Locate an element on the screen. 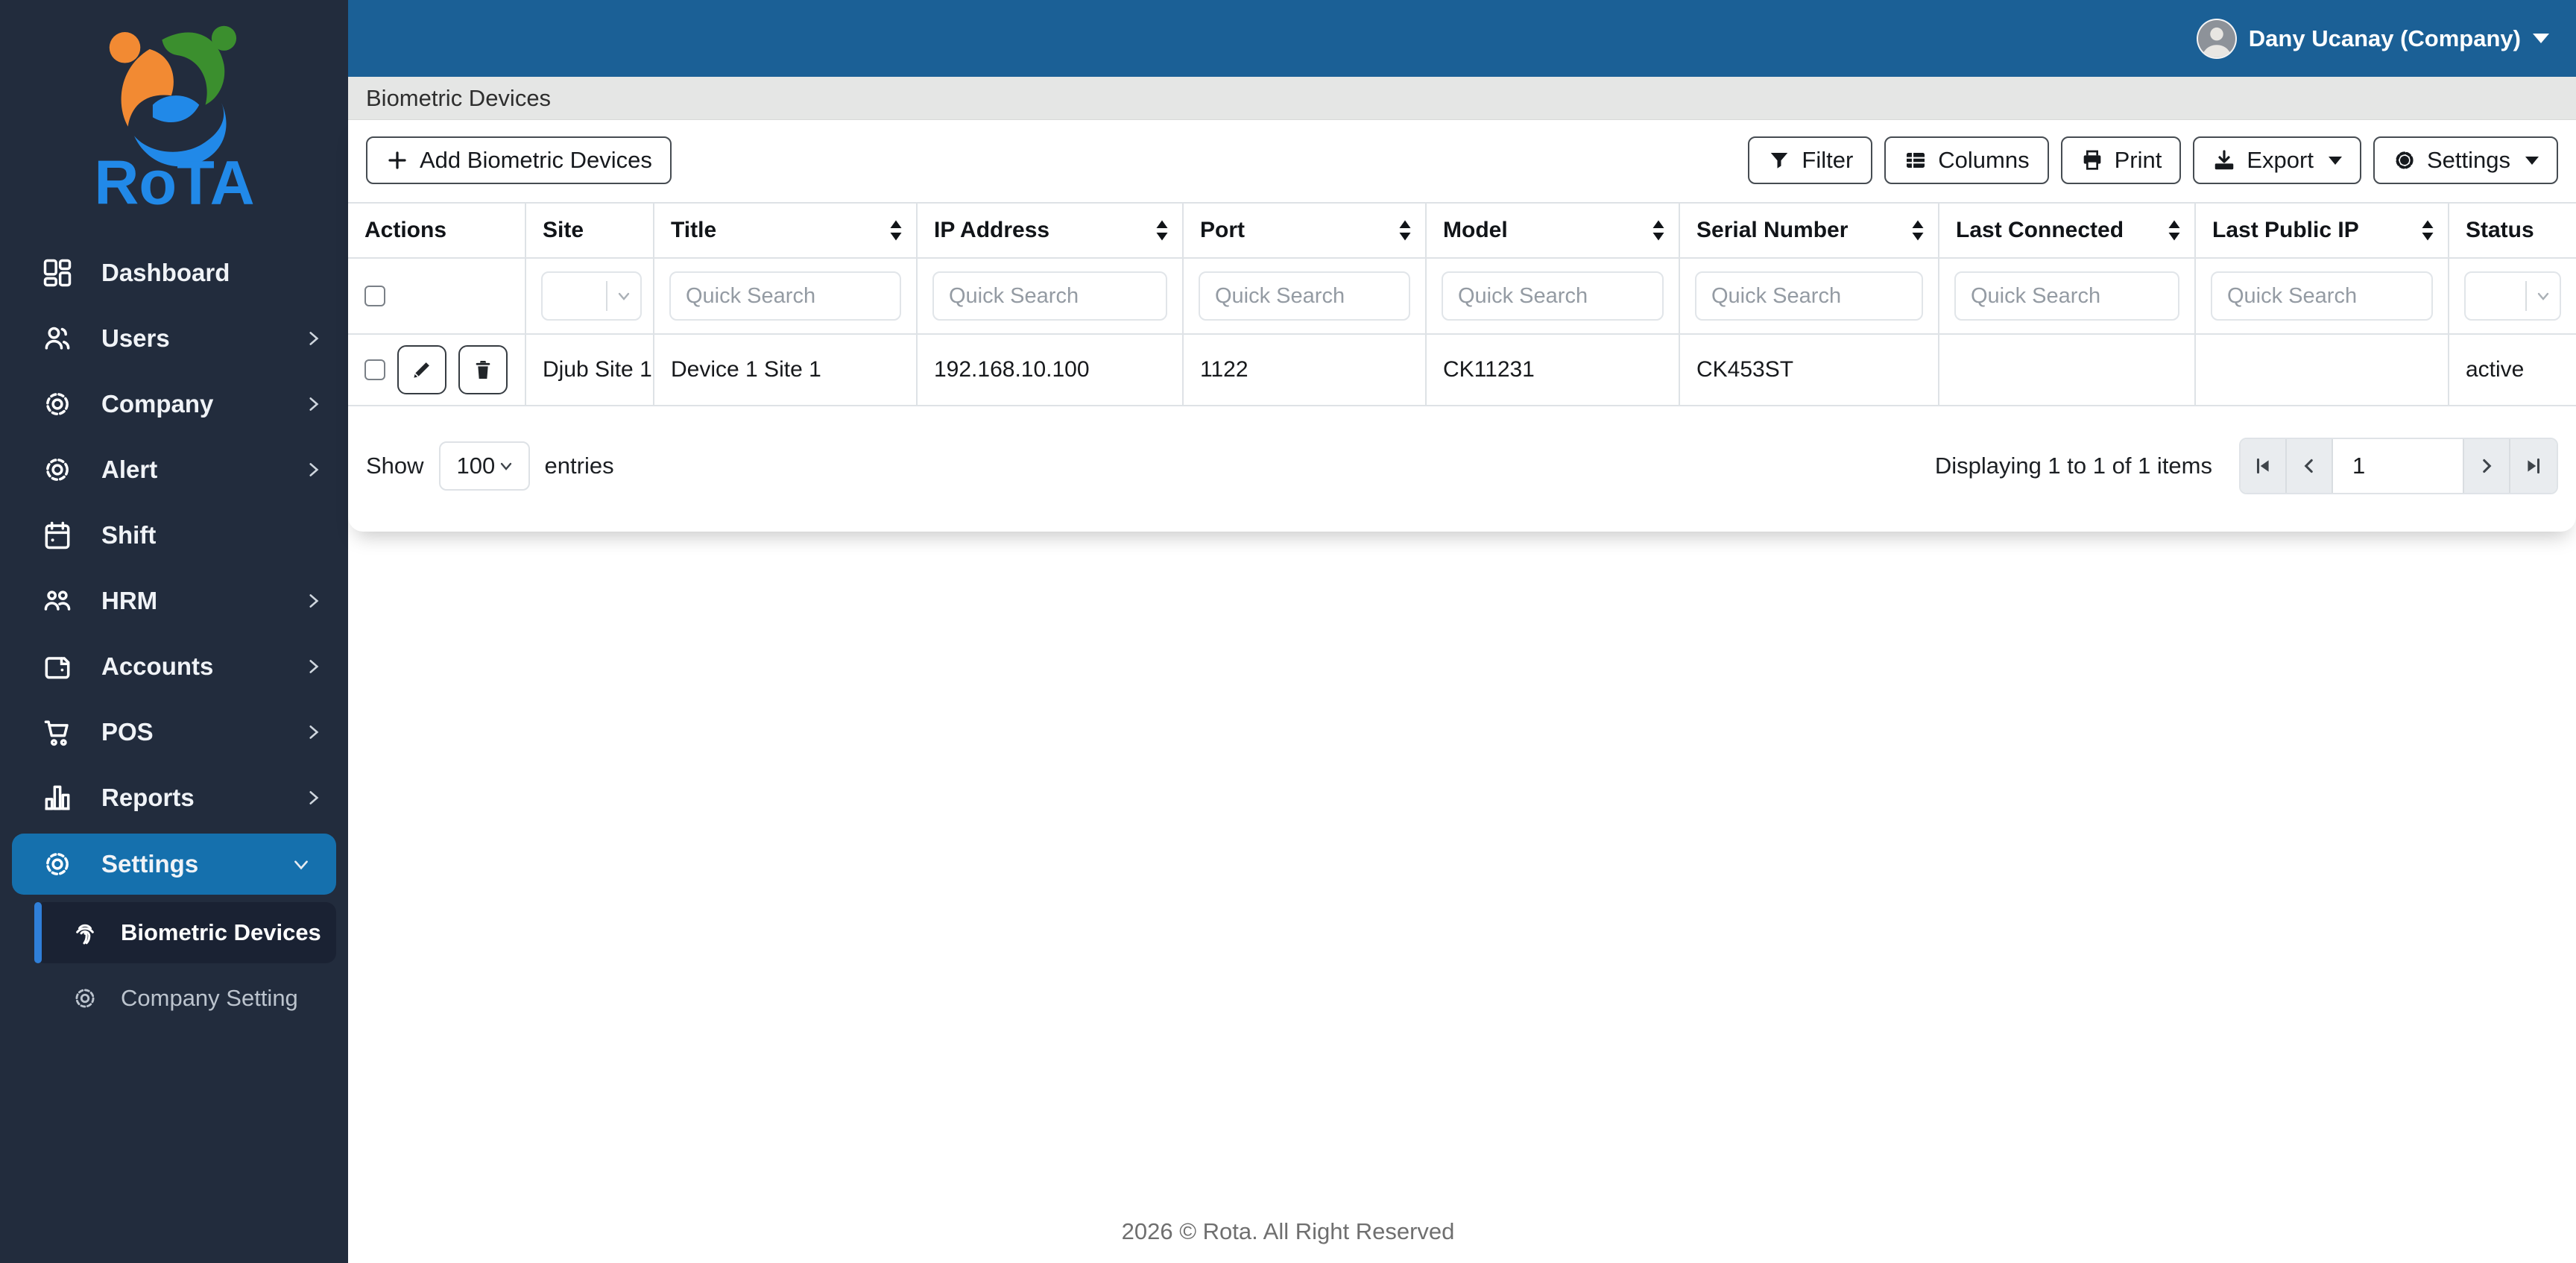 The image size is (2576, 1263). sidebar-item-company: Company is located at coordinates (174, 404).